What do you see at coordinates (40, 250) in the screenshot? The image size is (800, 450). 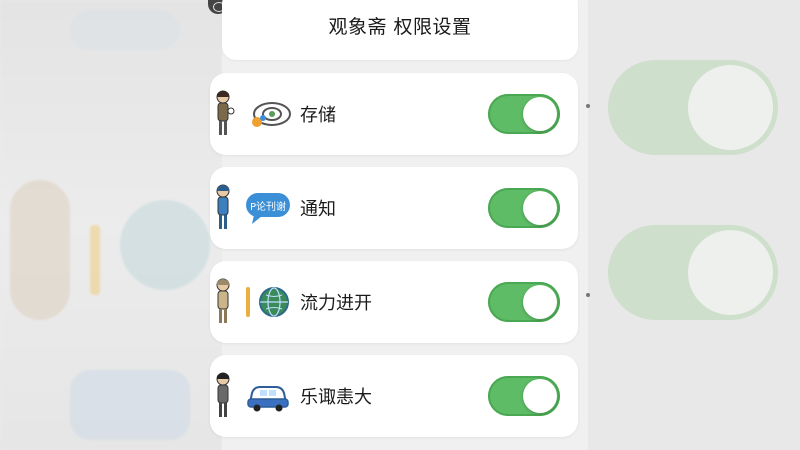 I see `ghost-figure` at bounding box center [40, 250].